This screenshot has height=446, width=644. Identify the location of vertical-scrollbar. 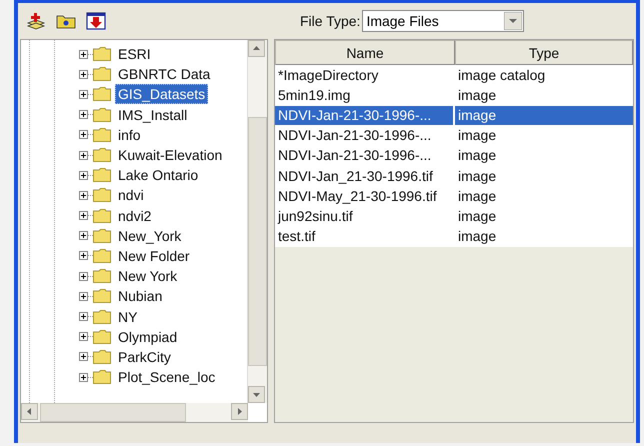
(257, 221).